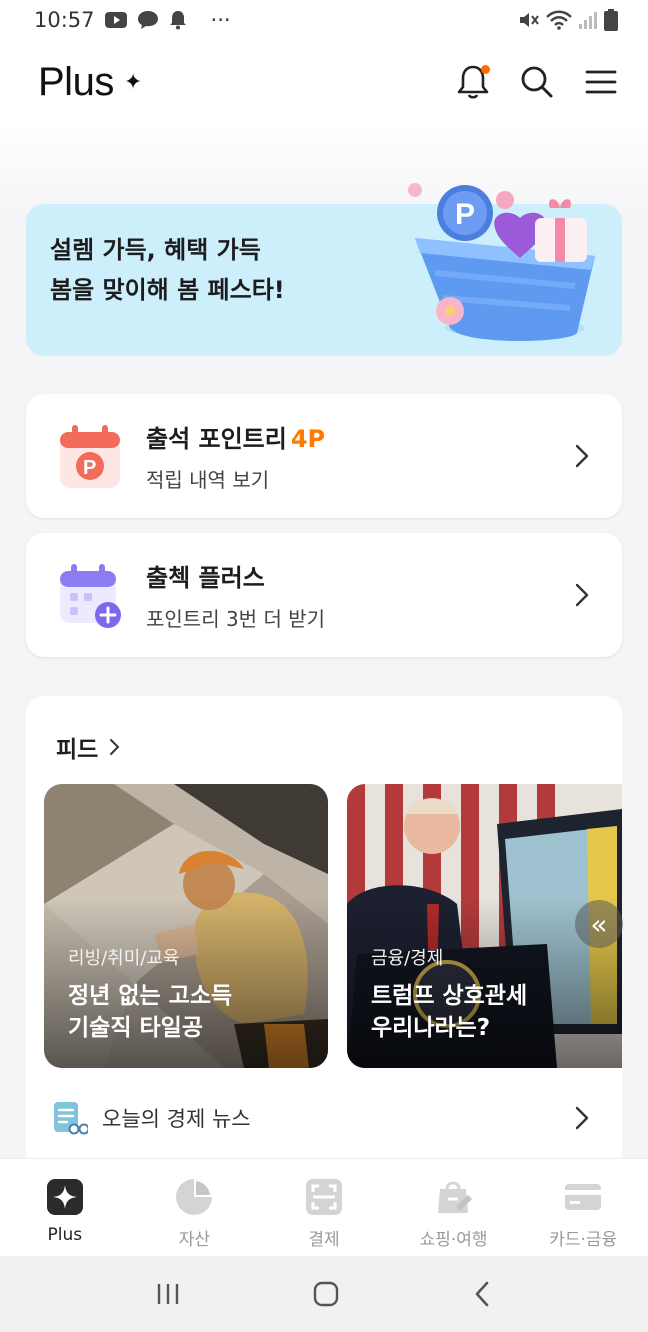 This screenshot has width=648, height=1332. What do you see at coordinates (205, 578) in the screenshot?
I see `check-in-title: 출첵 플러스` at bounding box center [205, 578].